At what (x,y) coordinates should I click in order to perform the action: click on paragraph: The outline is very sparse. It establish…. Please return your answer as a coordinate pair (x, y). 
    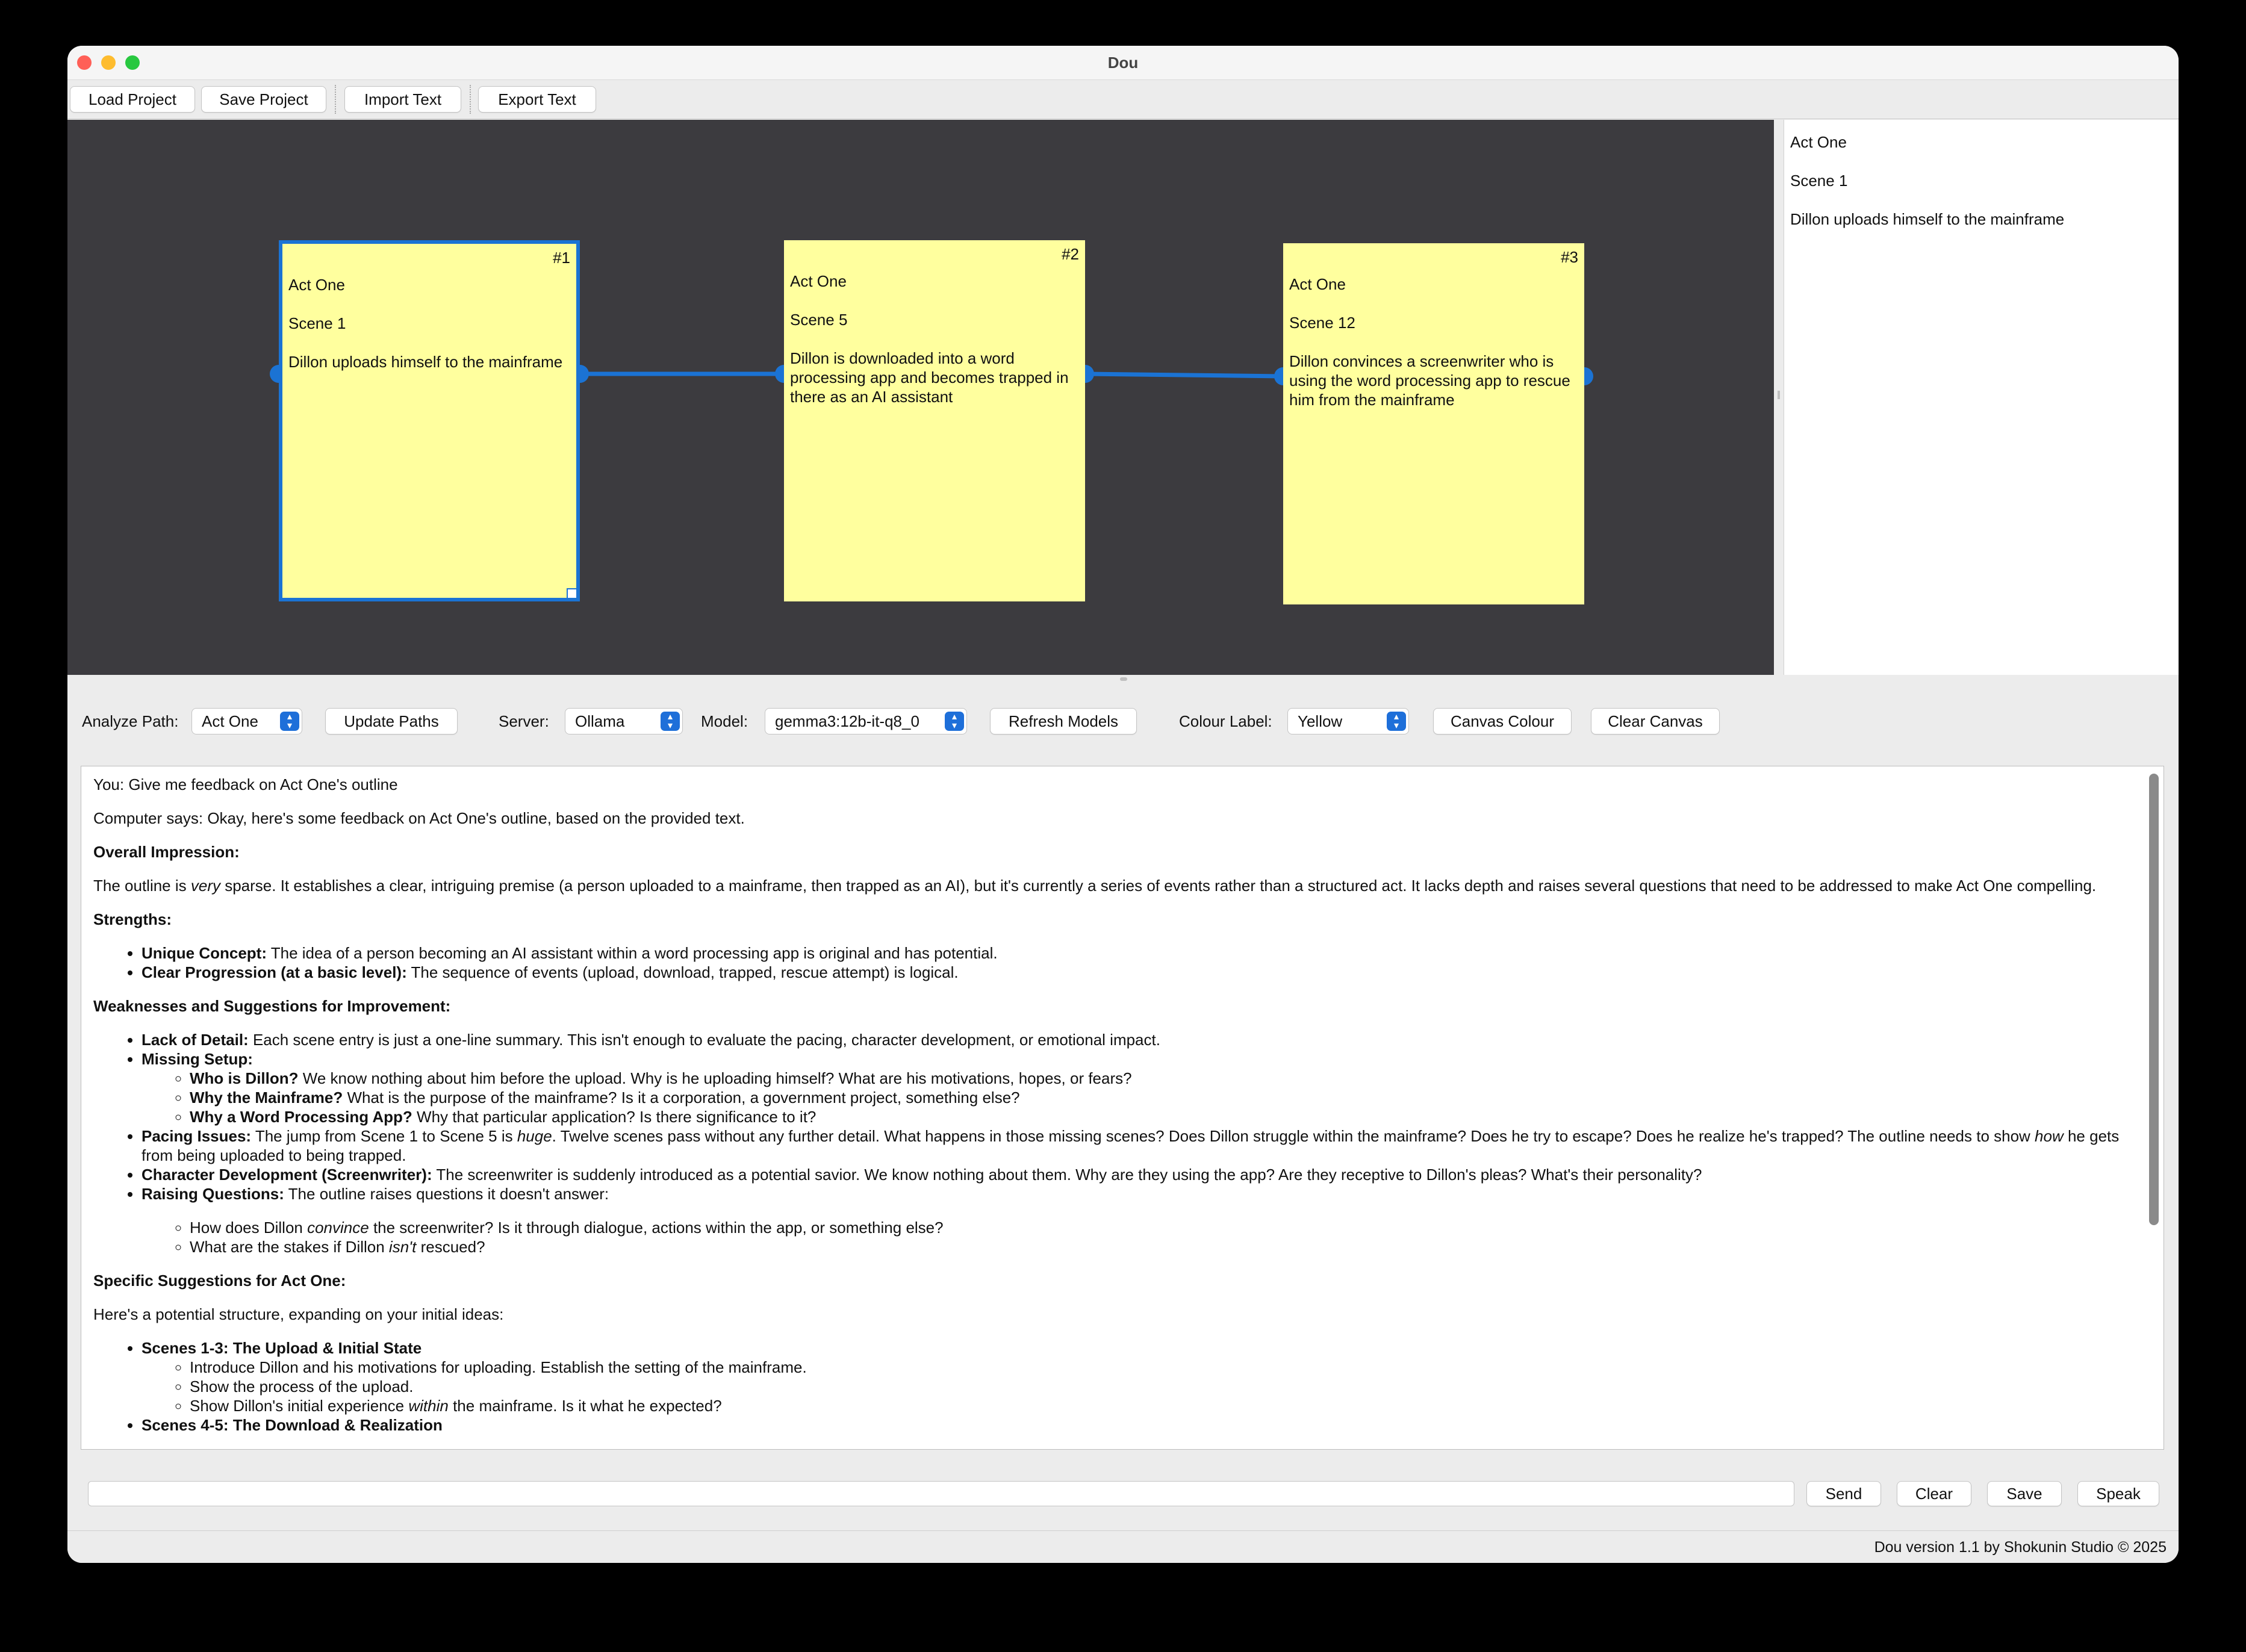
    Looking at the image, I should click on (1095, 886).